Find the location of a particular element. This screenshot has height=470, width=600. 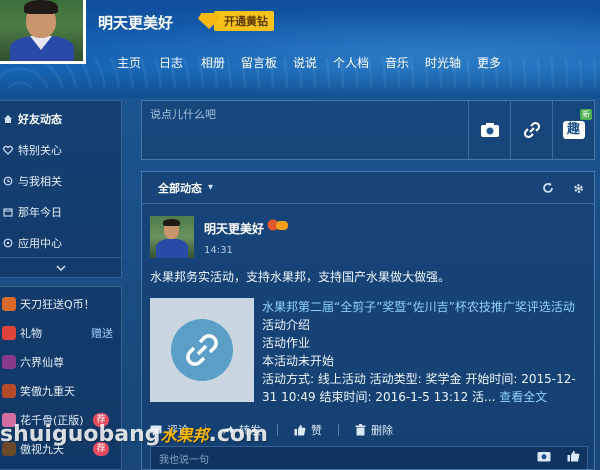

add-link-button is located at coordinates (531, 130).